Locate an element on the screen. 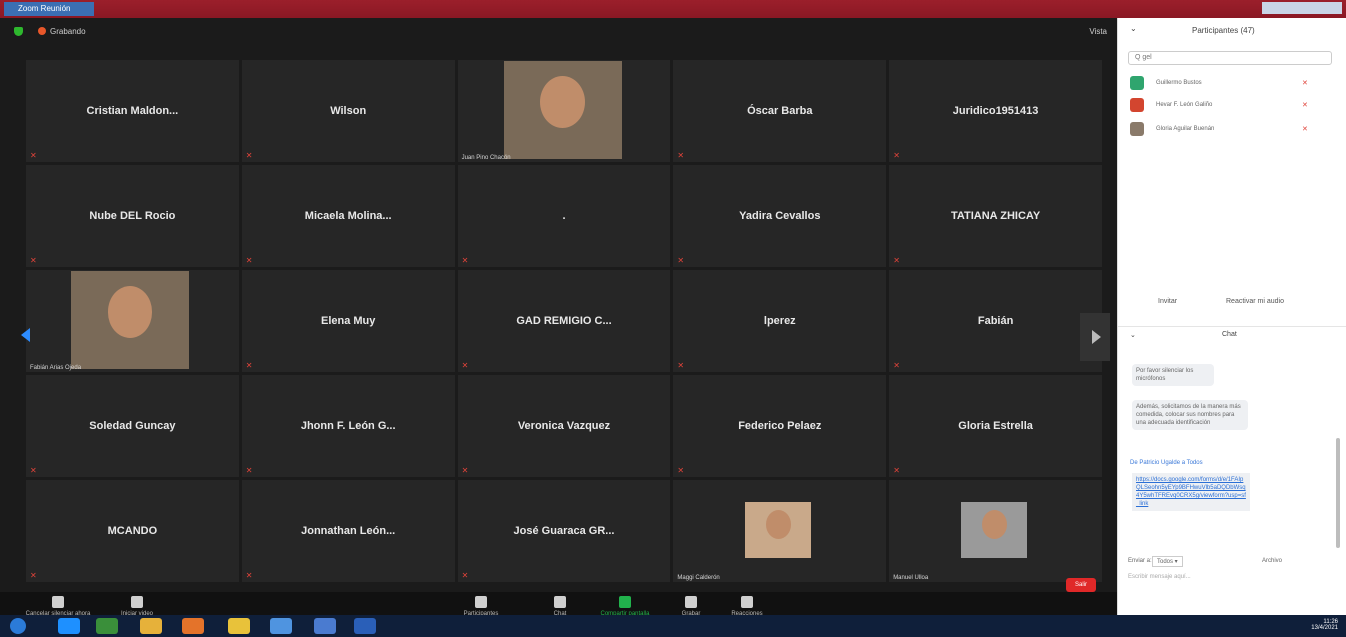  participant-row: Gloria Aguilar Buenán ✕ is located at coordinates (1230, 130).